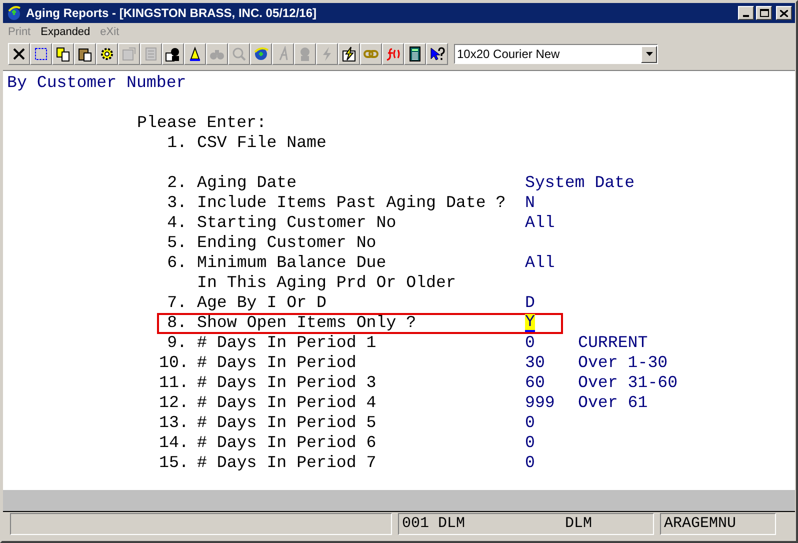 The width and height of the screenshot is (798, 543). I want to click on item-label: Aging Date, so click(247, 183).